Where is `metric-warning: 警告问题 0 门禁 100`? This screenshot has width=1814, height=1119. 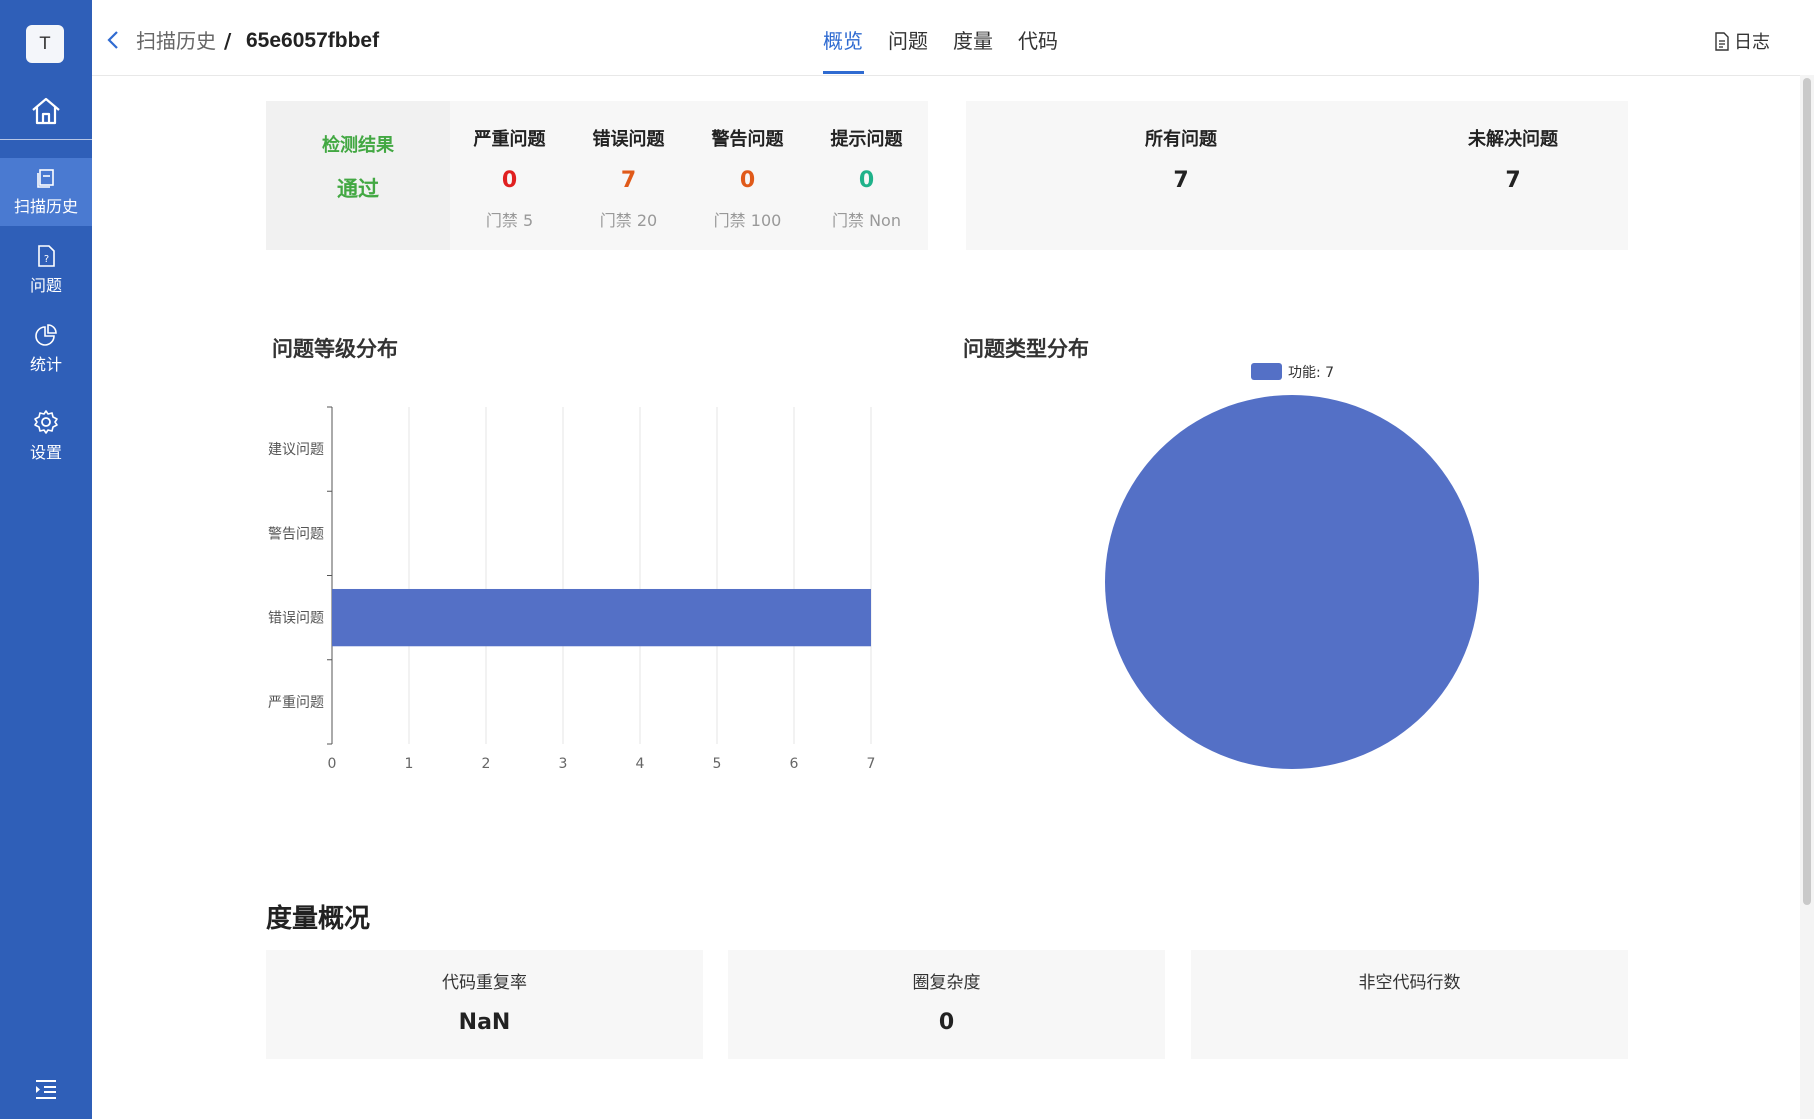 metric-warning: 警告问题 0 门禁 100 is located at coordinates (747, 175).